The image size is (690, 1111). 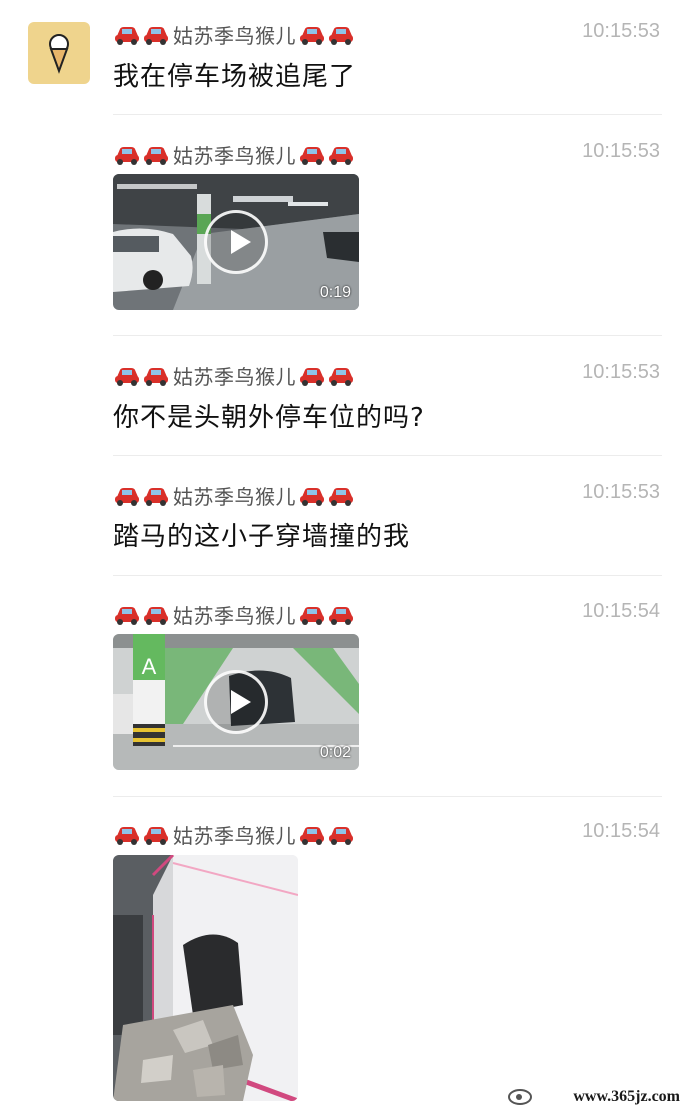 I want to click on image-message, so click(x=205, y=978).